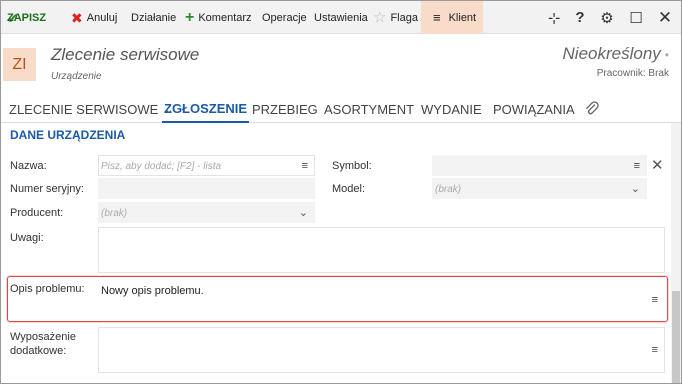  I want to click on symbol-label: Symbol:, so click(352, 166).